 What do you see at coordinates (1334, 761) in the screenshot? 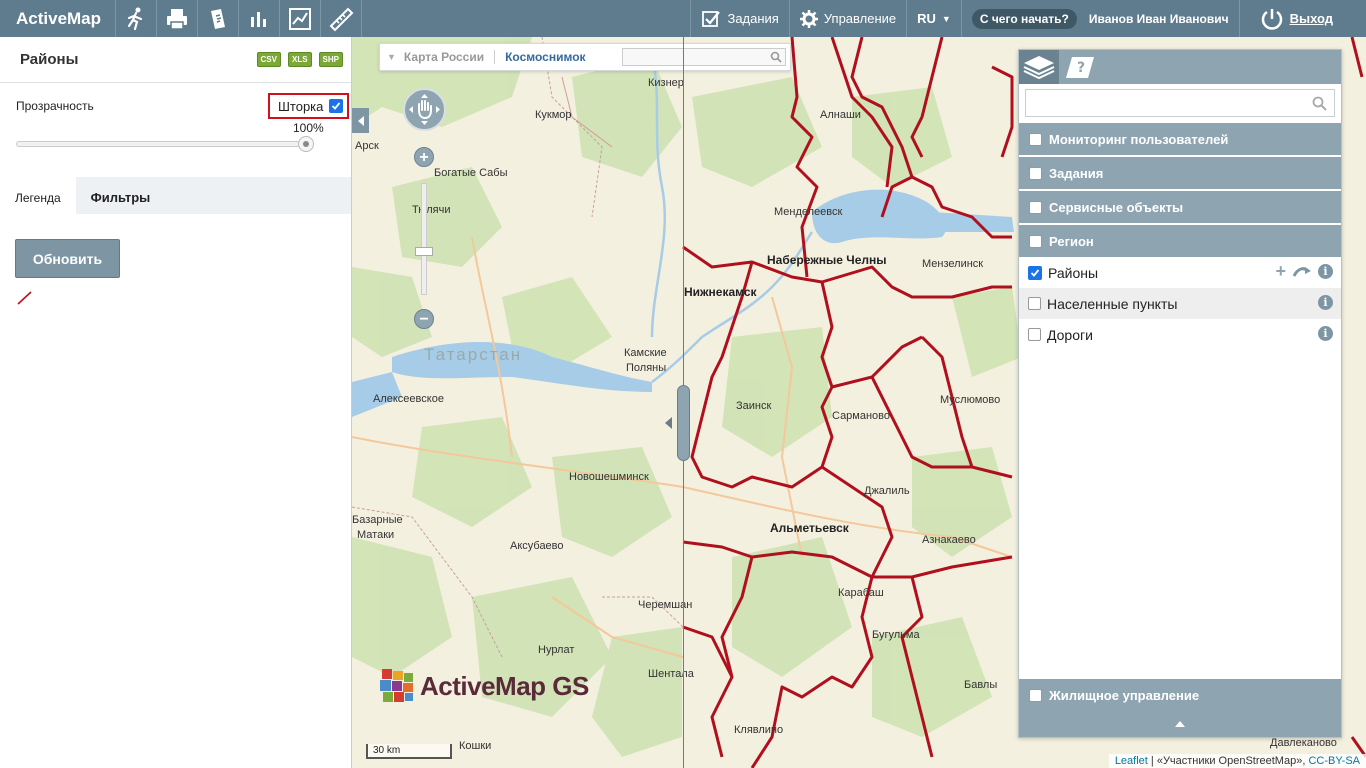
I see `license-link: CC-BY-SA` at bounding box center [1334, 761].